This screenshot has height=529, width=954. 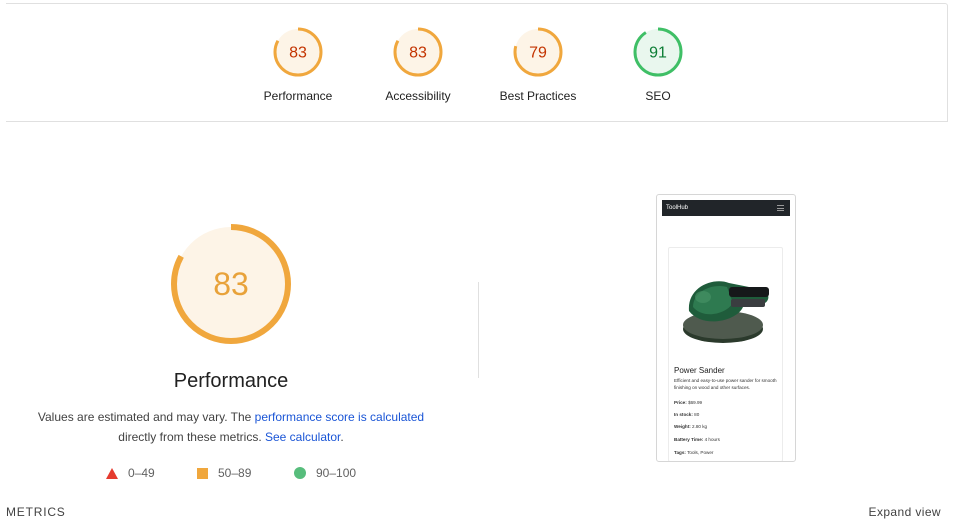 I want to click on legend-label: 90–100, so click(x=336, y=473).